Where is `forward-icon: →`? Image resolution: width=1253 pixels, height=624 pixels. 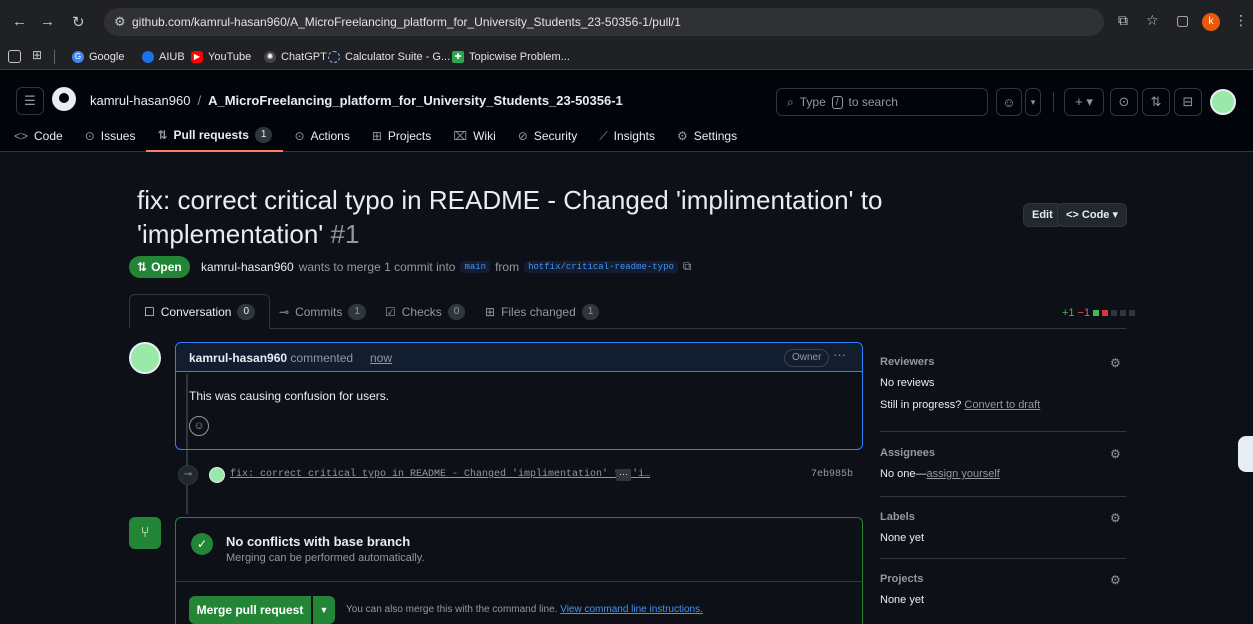 forward-icon: → is located at coordinates (47, 21).